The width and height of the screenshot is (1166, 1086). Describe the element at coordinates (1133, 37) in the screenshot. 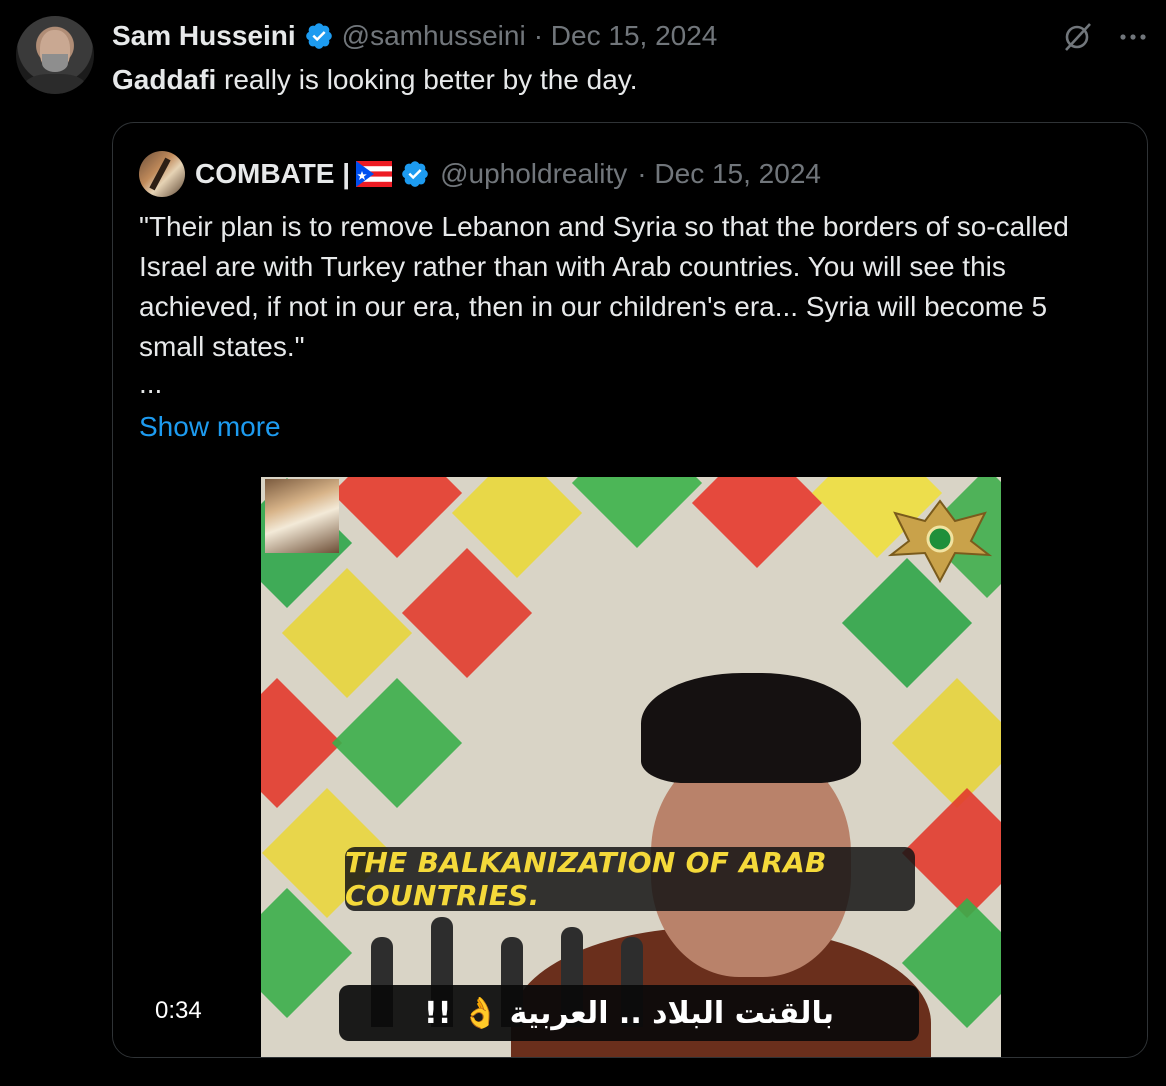

I see `more-icon` at that location.